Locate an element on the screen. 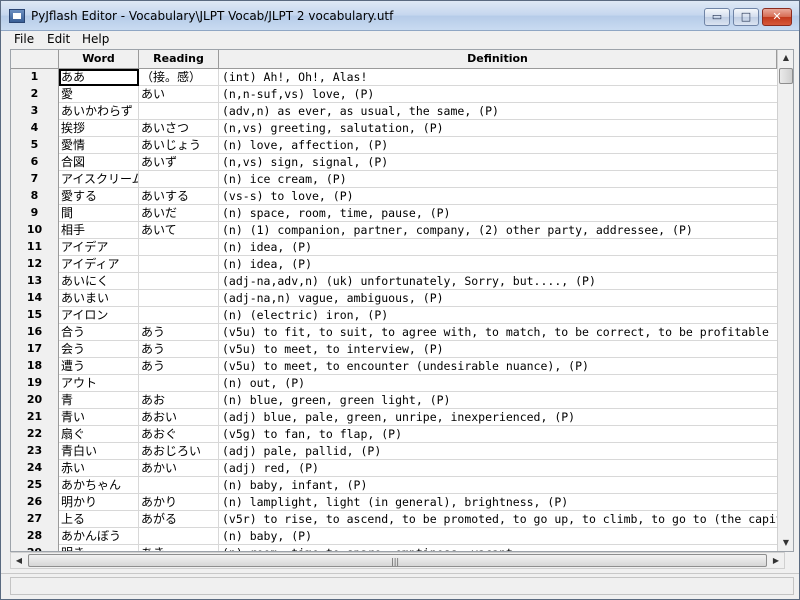 This screenshot has width=800, height=600. header-reading: Reading is located at coordinates (179, 59).